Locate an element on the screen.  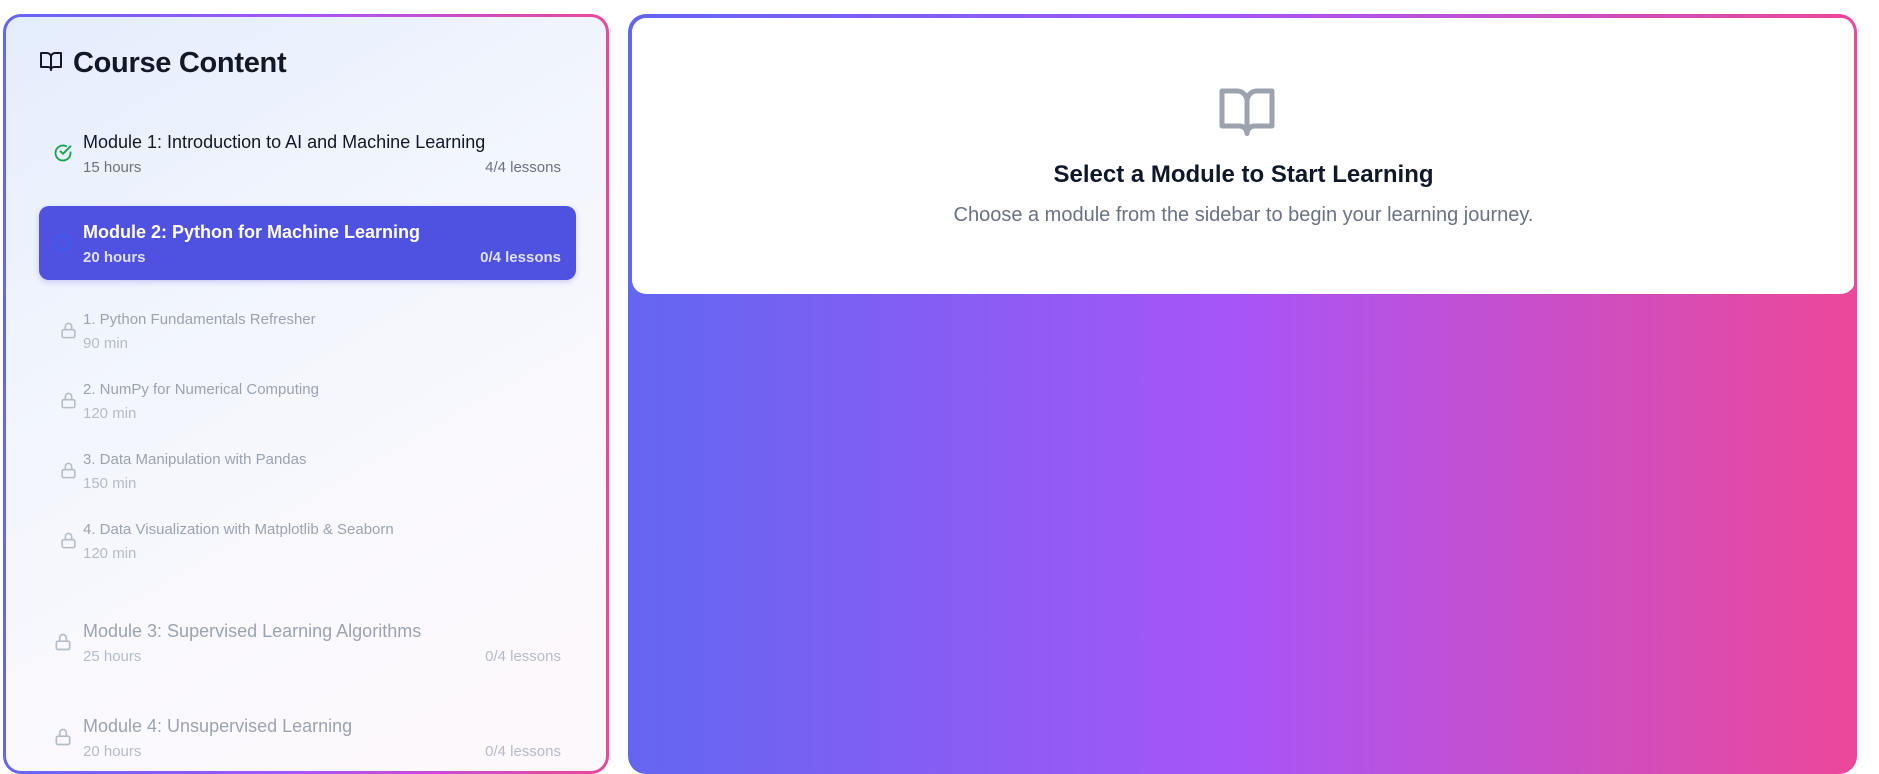
module-lessons-count: 4/4 lessons is located at coordinates (523, 167).